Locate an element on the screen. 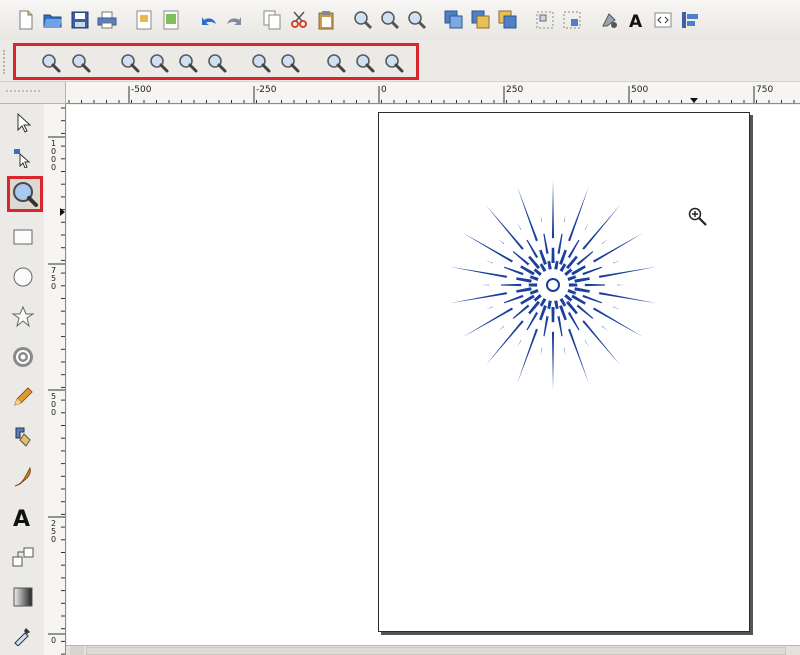 The width and height of the screenshot is (800, 655). zoom-cursor-icon is located at coordinates (697, 216).